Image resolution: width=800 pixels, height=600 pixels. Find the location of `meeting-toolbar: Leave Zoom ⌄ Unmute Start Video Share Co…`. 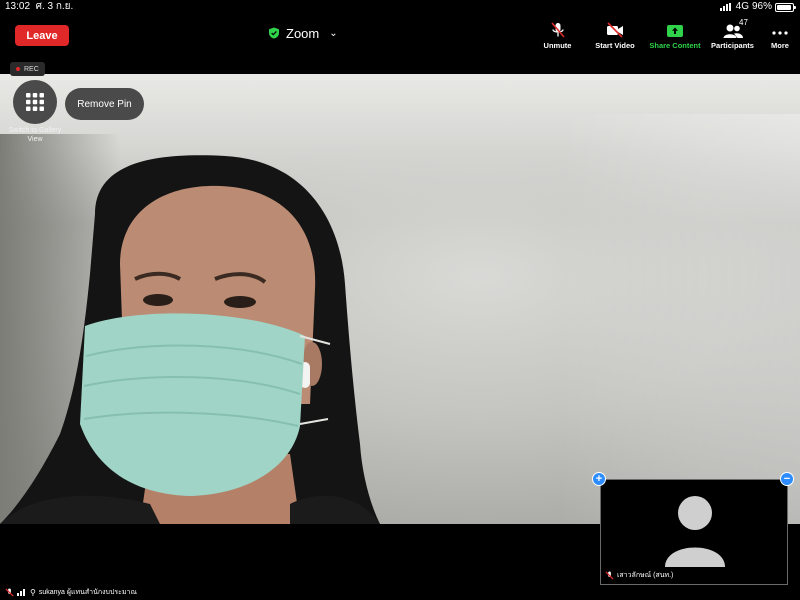

meeting-toolbar: Leave Zoom ⌄ Unmute Start Video Share Co… is located at coordinates (400, 35).